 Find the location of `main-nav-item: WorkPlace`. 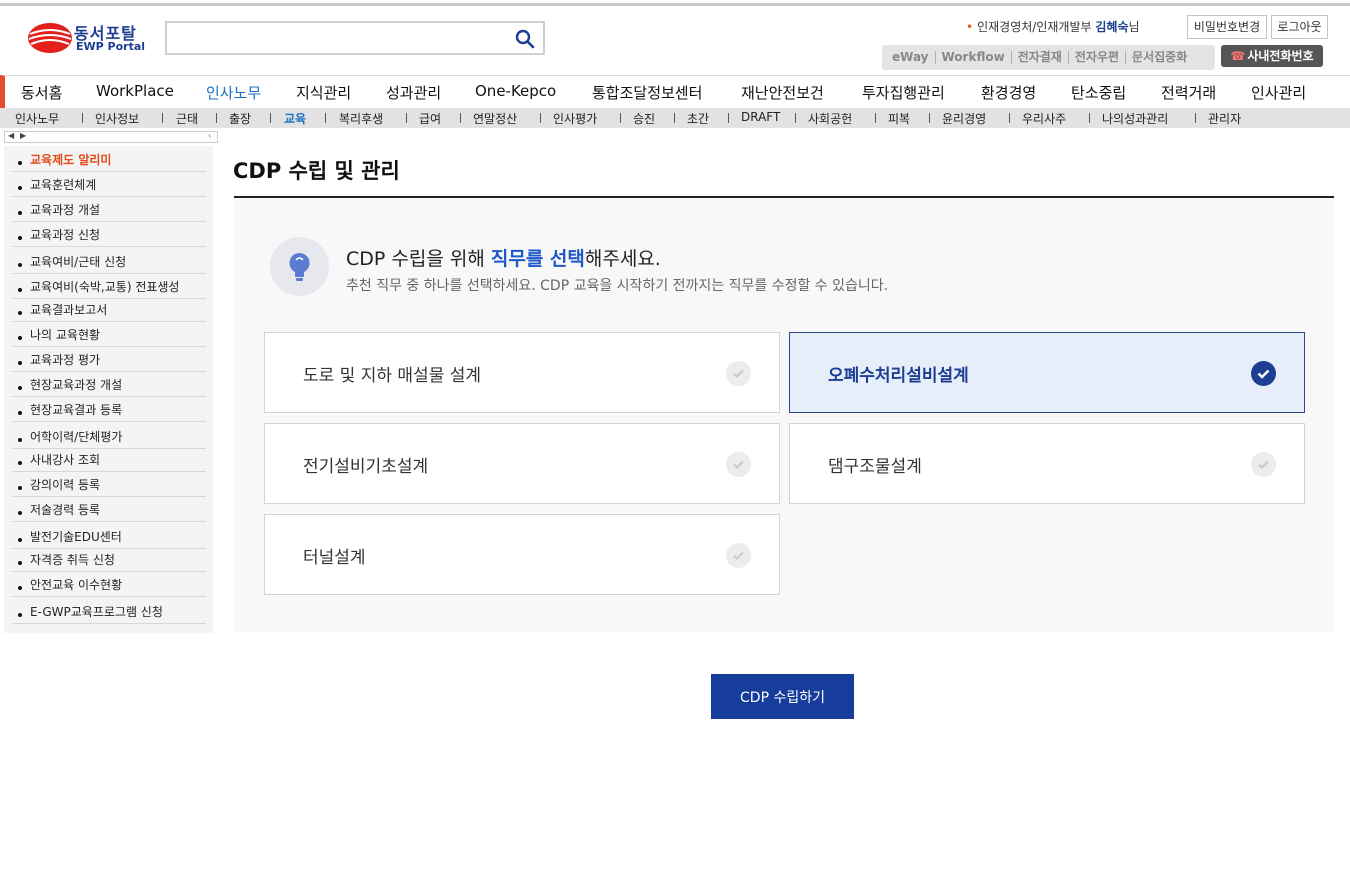

main-nav-item: WorkPlace is located at coordinates (135, 91).